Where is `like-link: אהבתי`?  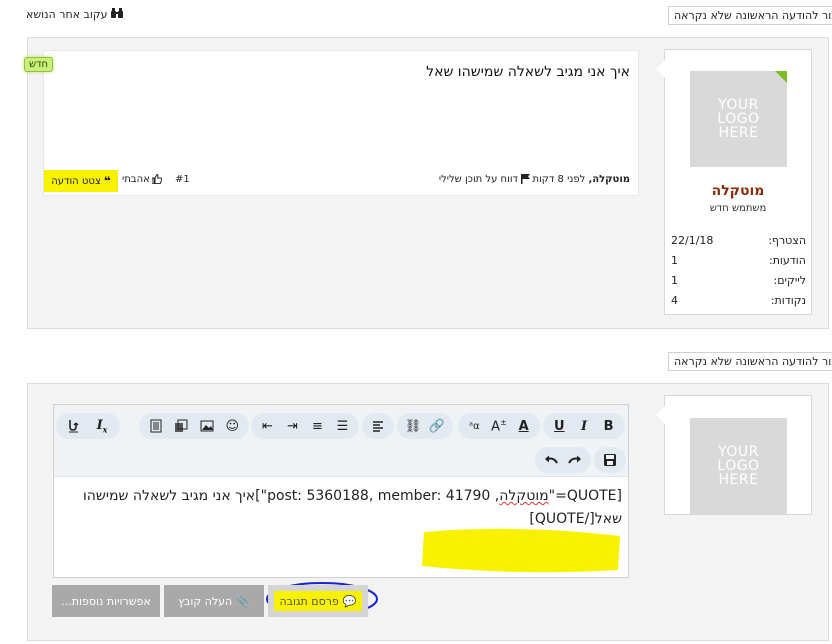
like-link: אהבתי is located at coordinates (142, 180).